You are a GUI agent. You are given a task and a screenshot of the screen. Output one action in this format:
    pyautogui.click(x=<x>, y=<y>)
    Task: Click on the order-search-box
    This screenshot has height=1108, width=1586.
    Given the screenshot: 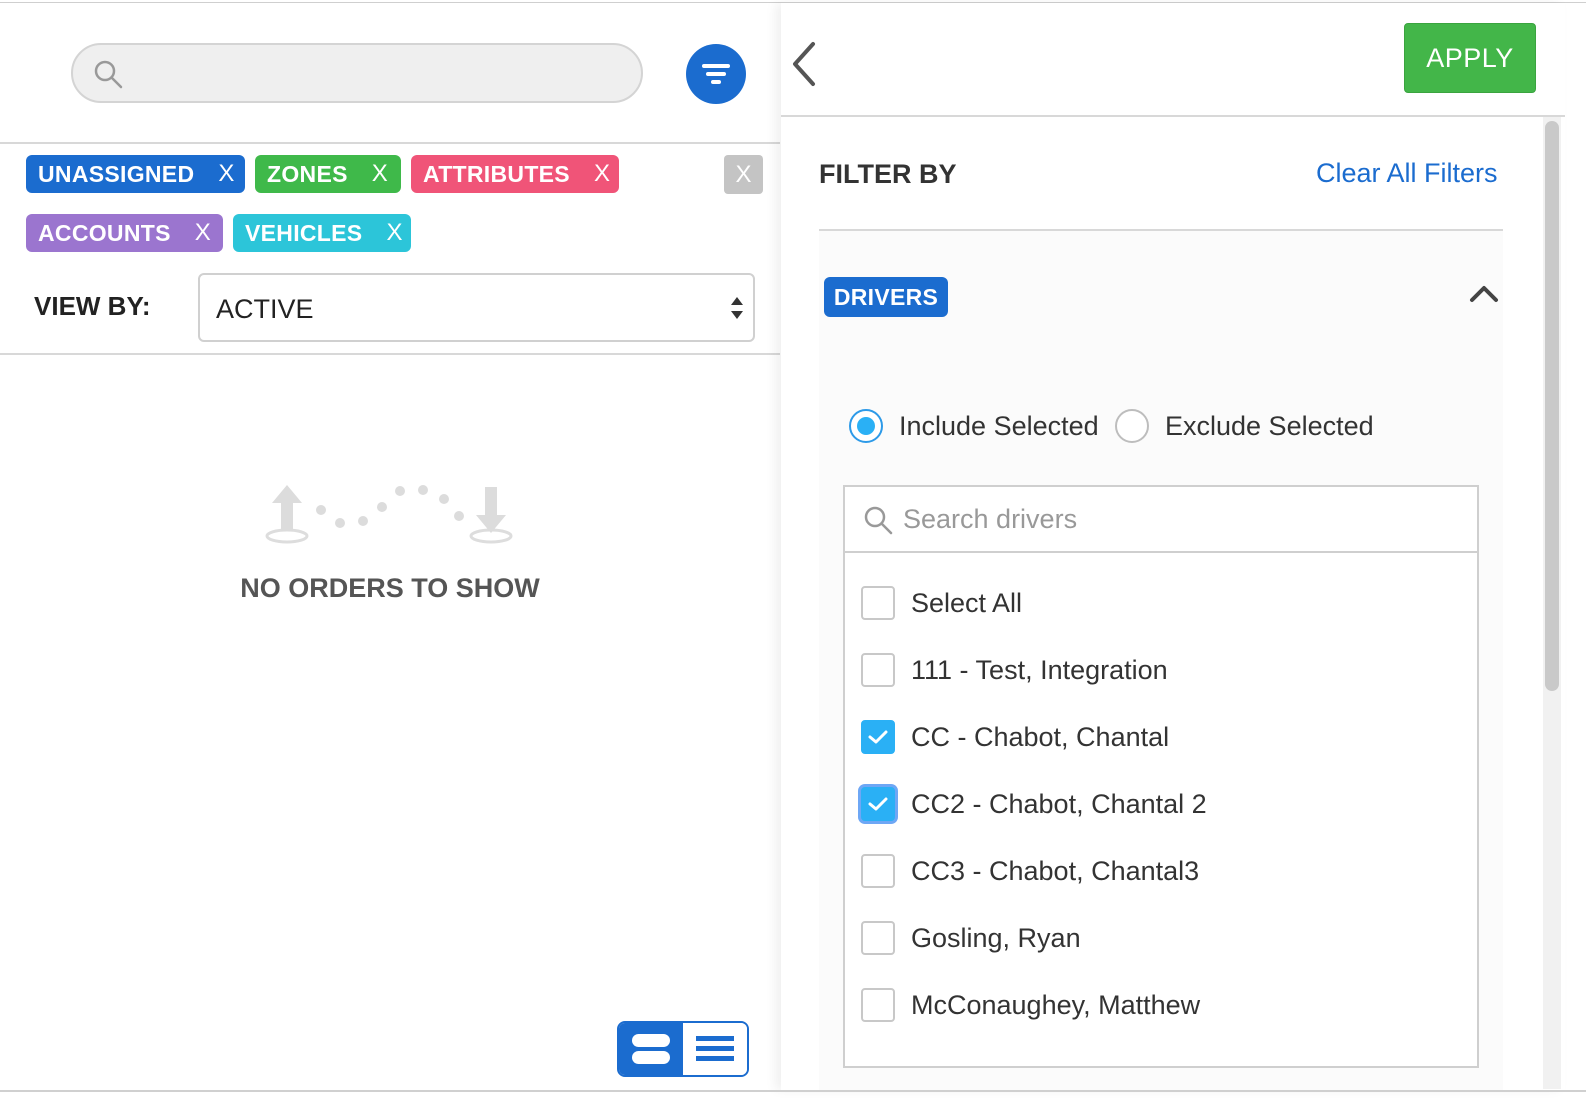 What is the action you would take?
    pyautogui.click(x=357, y=73)
    